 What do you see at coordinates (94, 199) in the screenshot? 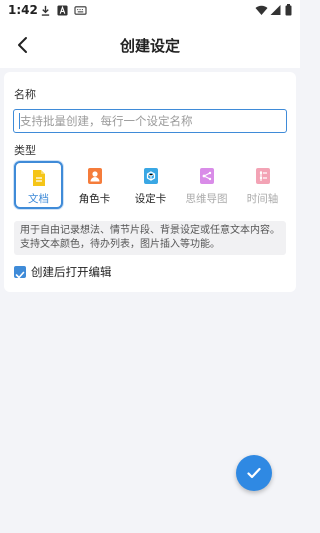
I see `type-option-label: 角色卡` at bounding box center [94, 199].